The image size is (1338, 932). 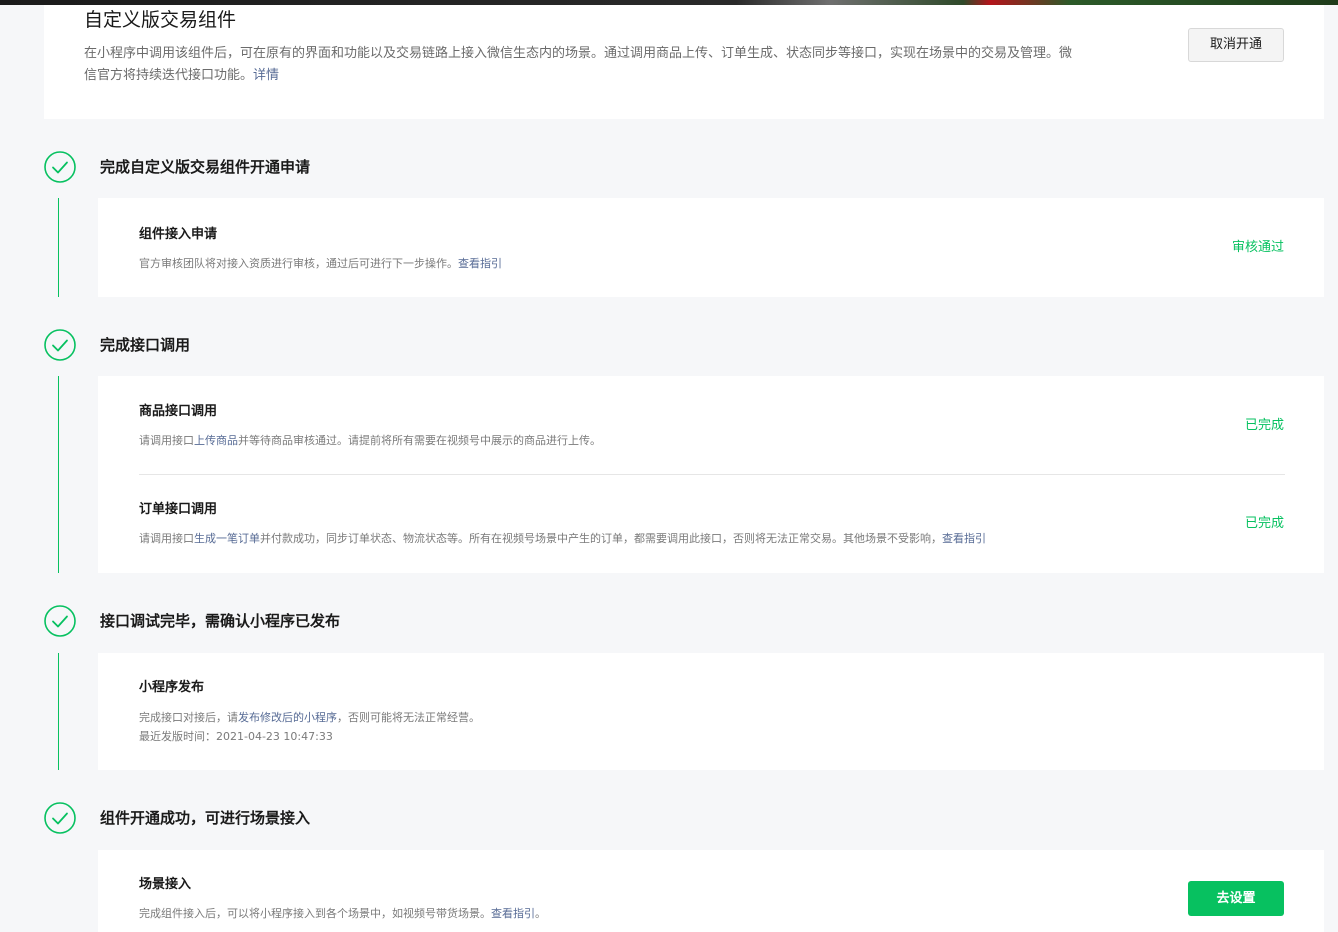 I want to click on item-description-text: 完成组件接入后，可以将小程序接入到各个场景中，如视频号带货场景。, so click(x=315, y=913).